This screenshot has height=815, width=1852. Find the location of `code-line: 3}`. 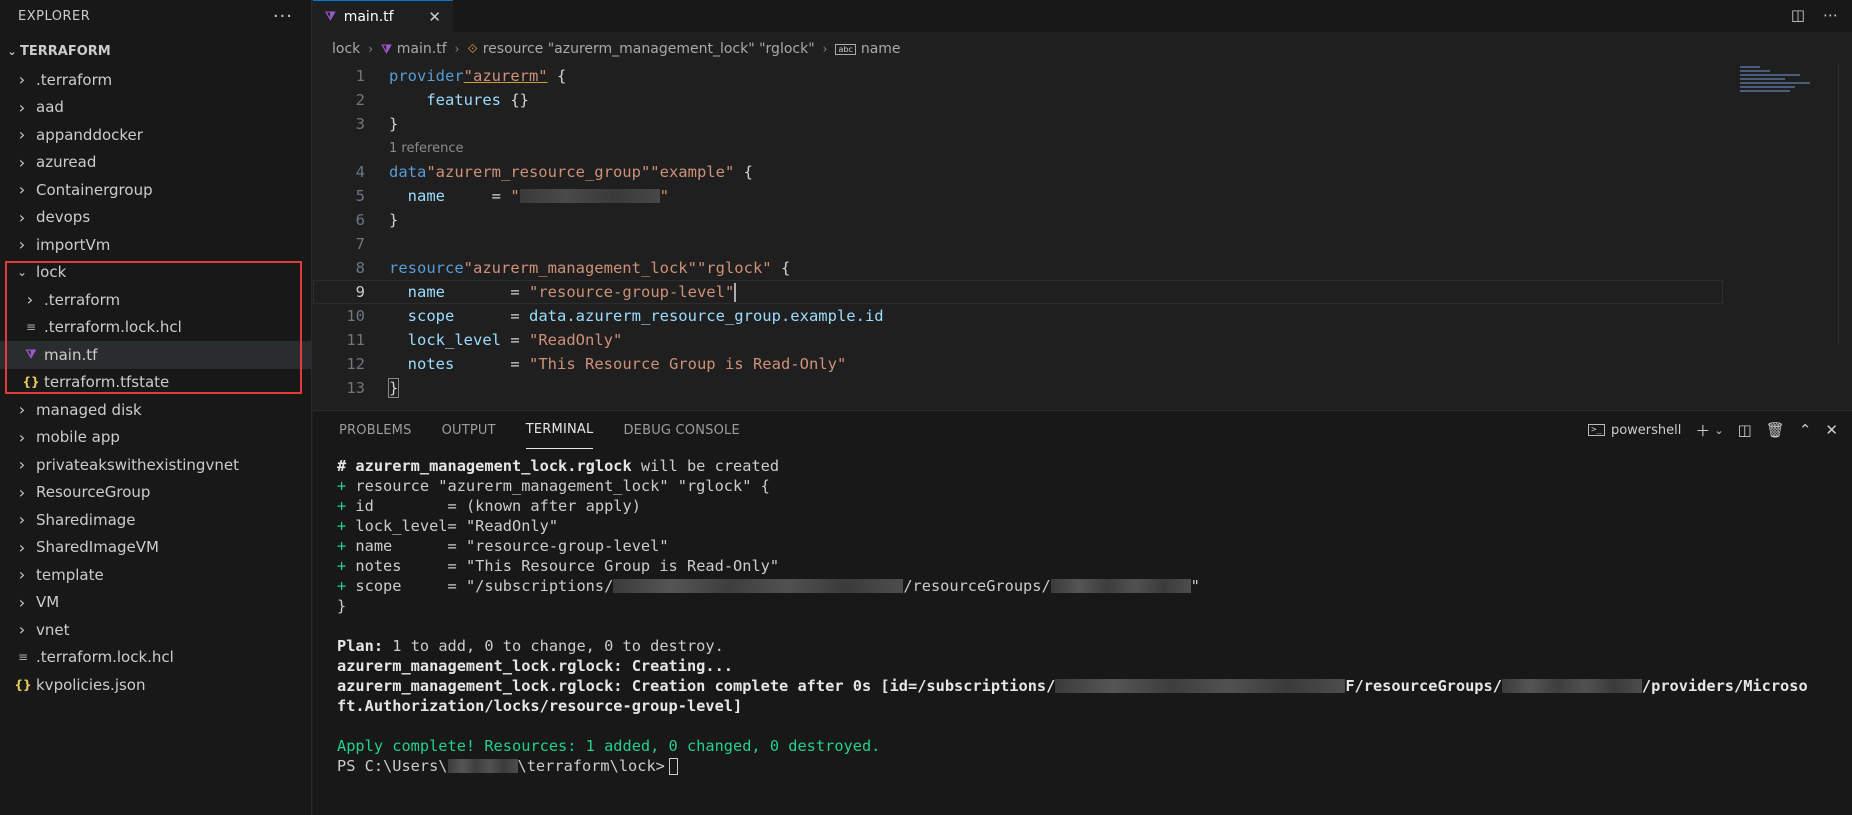

code-line: 3} is located at coordinates (1018, 124).